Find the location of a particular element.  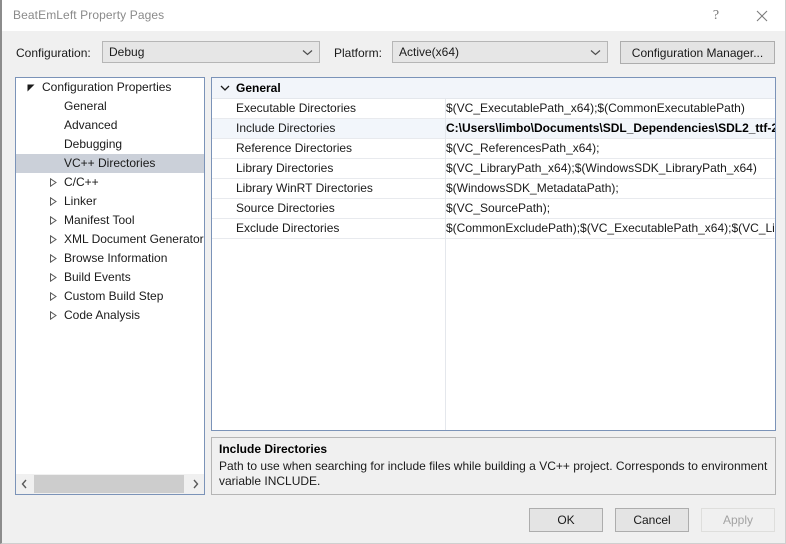

tree-item-vc-directories: VC++ Directories is located at coordinates (110, 163).